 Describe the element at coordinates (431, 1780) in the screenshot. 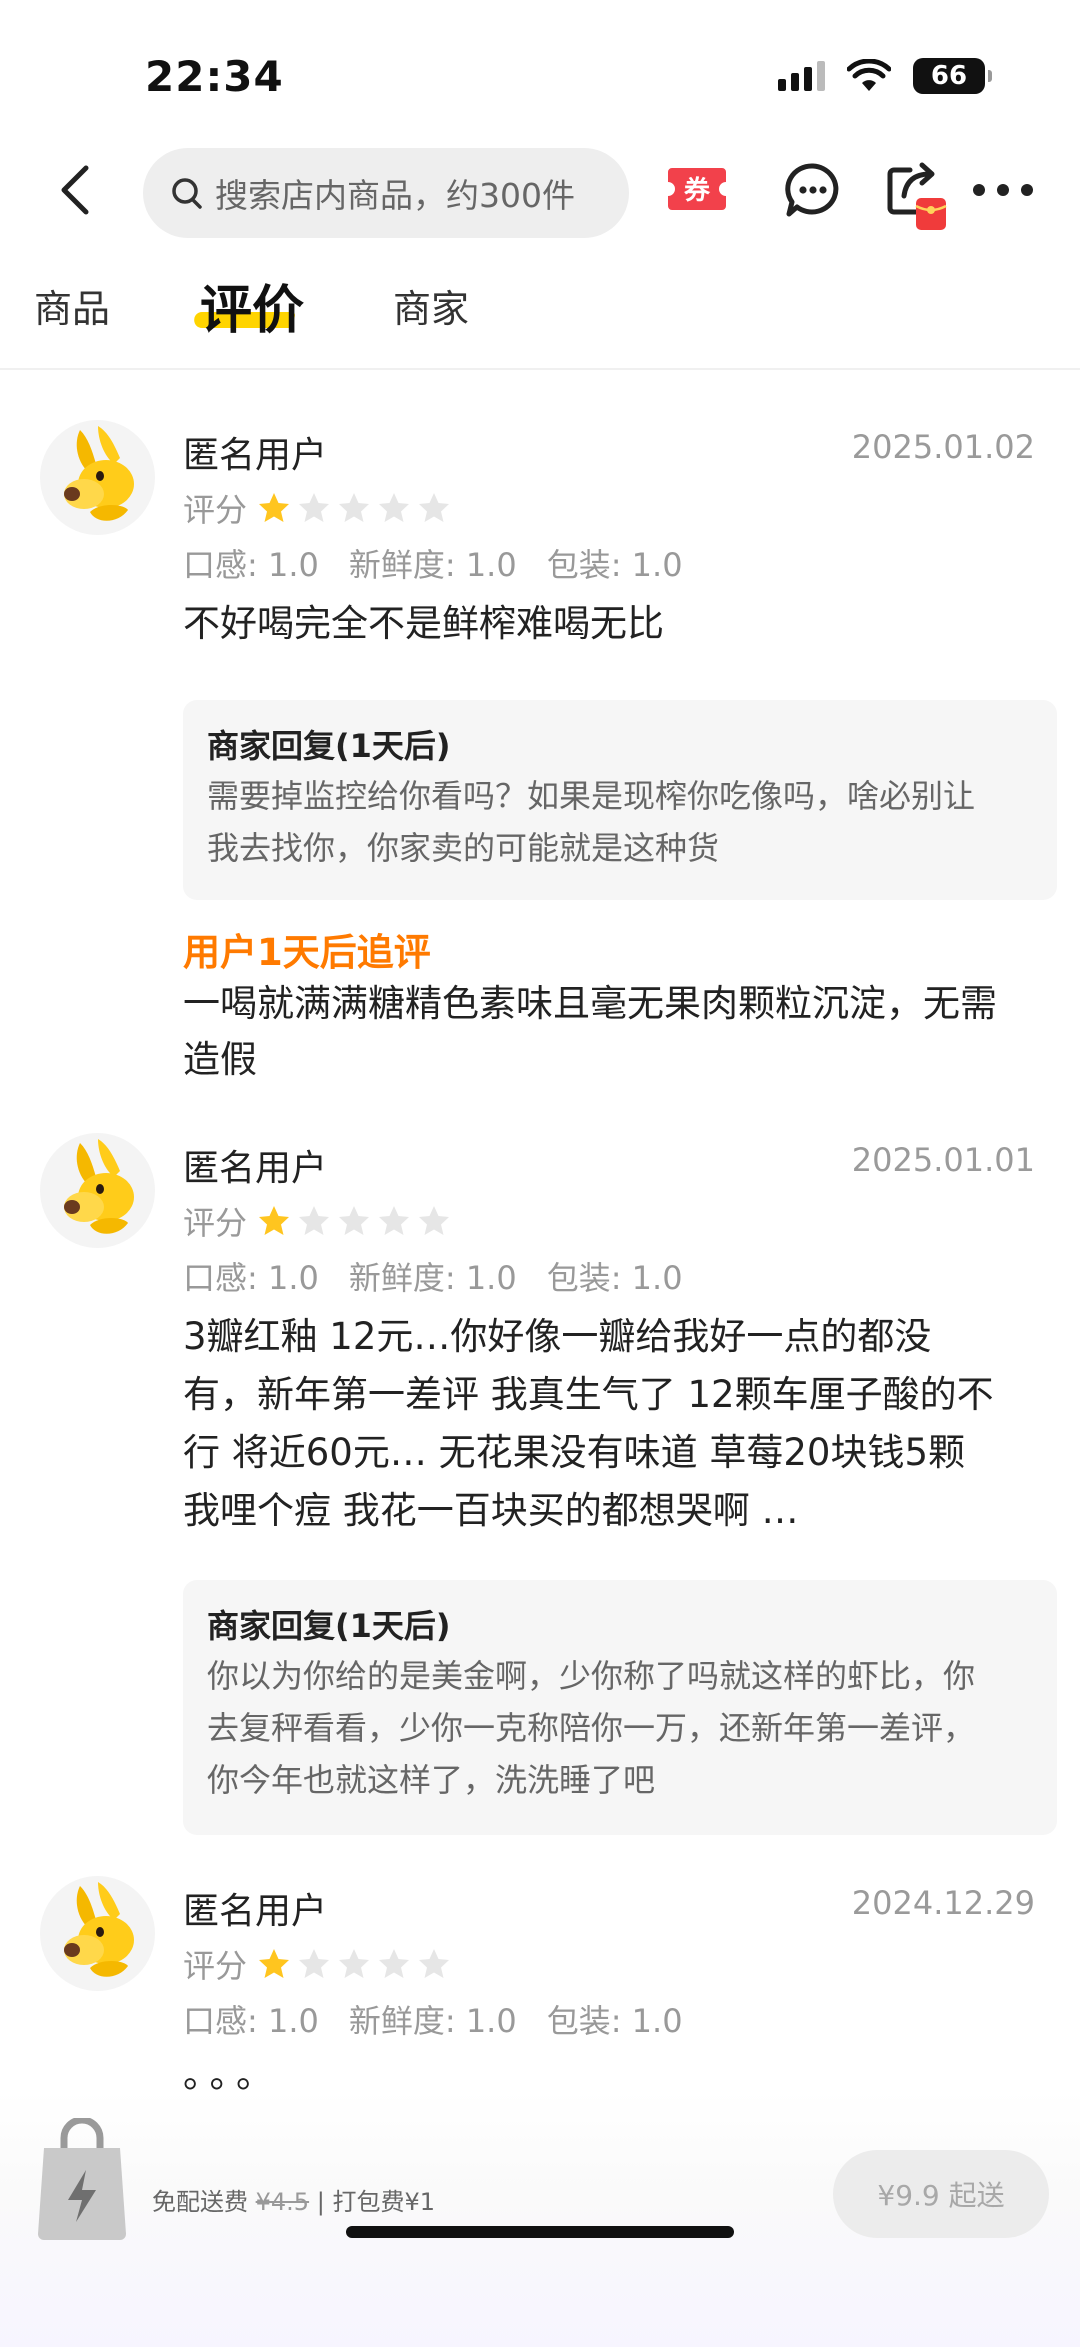

I see `reply-line: 你今年也就这样了，洗洗睡了吧` at that location.